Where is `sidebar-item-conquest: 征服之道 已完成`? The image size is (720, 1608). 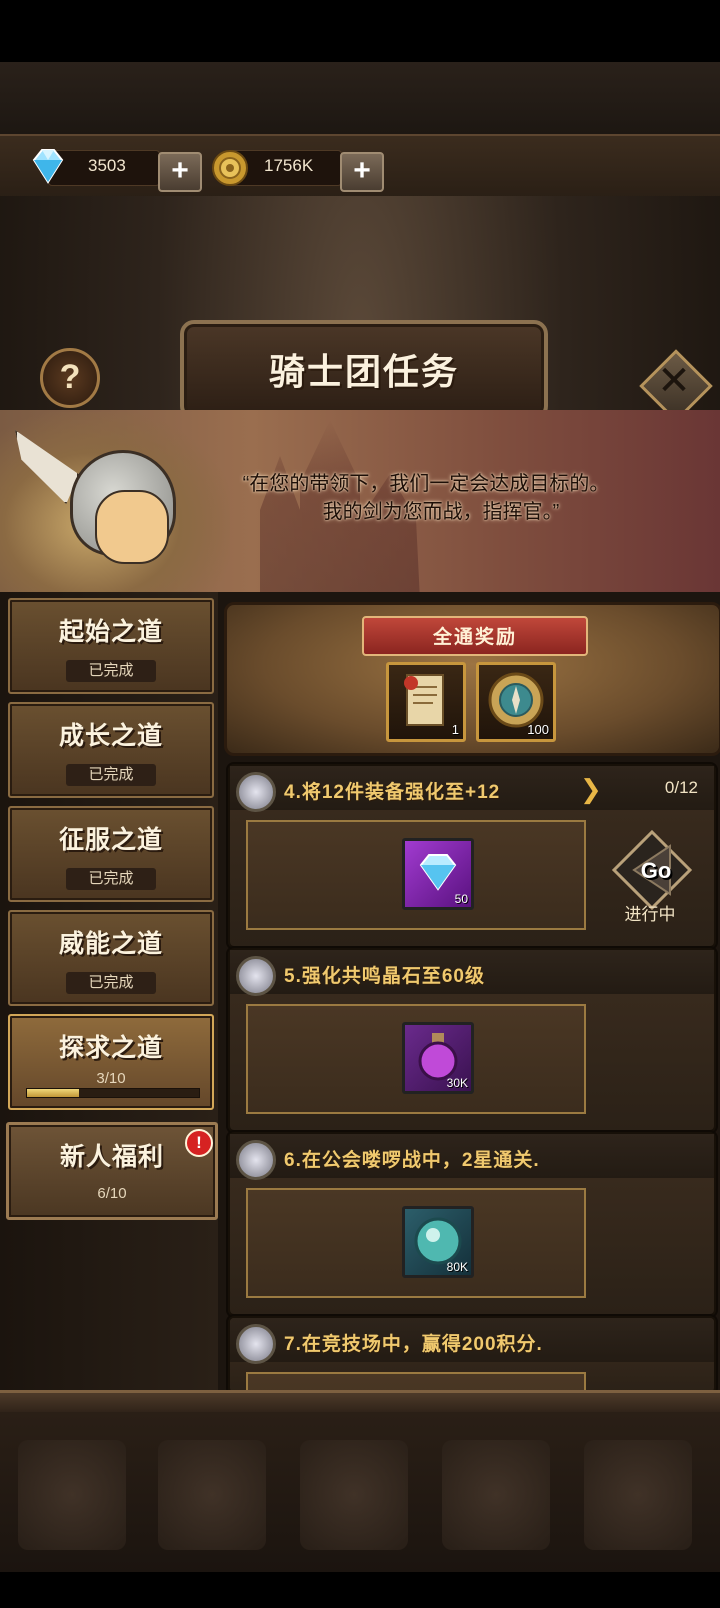
sidebar-item-conquest: 征服之道 已完成 is located at coordinates (111, 854).